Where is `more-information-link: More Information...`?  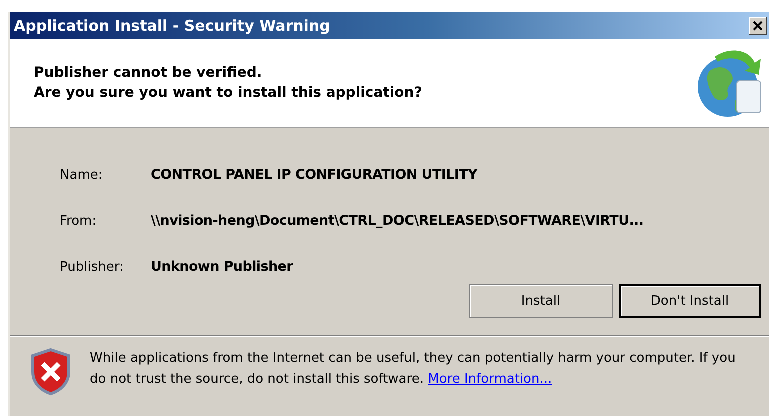
more-information-link: More Information... is located at coordinates (490, 379).